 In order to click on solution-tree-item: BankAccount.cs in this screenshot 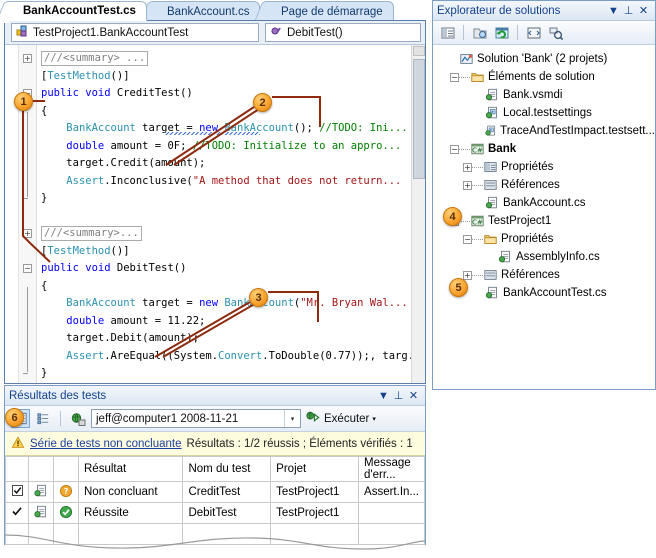, I will do `click(544, 203)`.